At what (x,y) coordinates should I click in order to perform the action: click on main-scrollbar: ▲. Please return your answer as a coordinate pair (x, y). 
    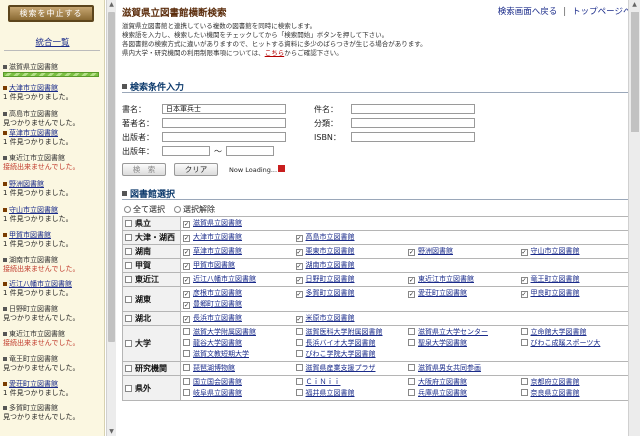
    Looking at the image, I should click on (634, 218).